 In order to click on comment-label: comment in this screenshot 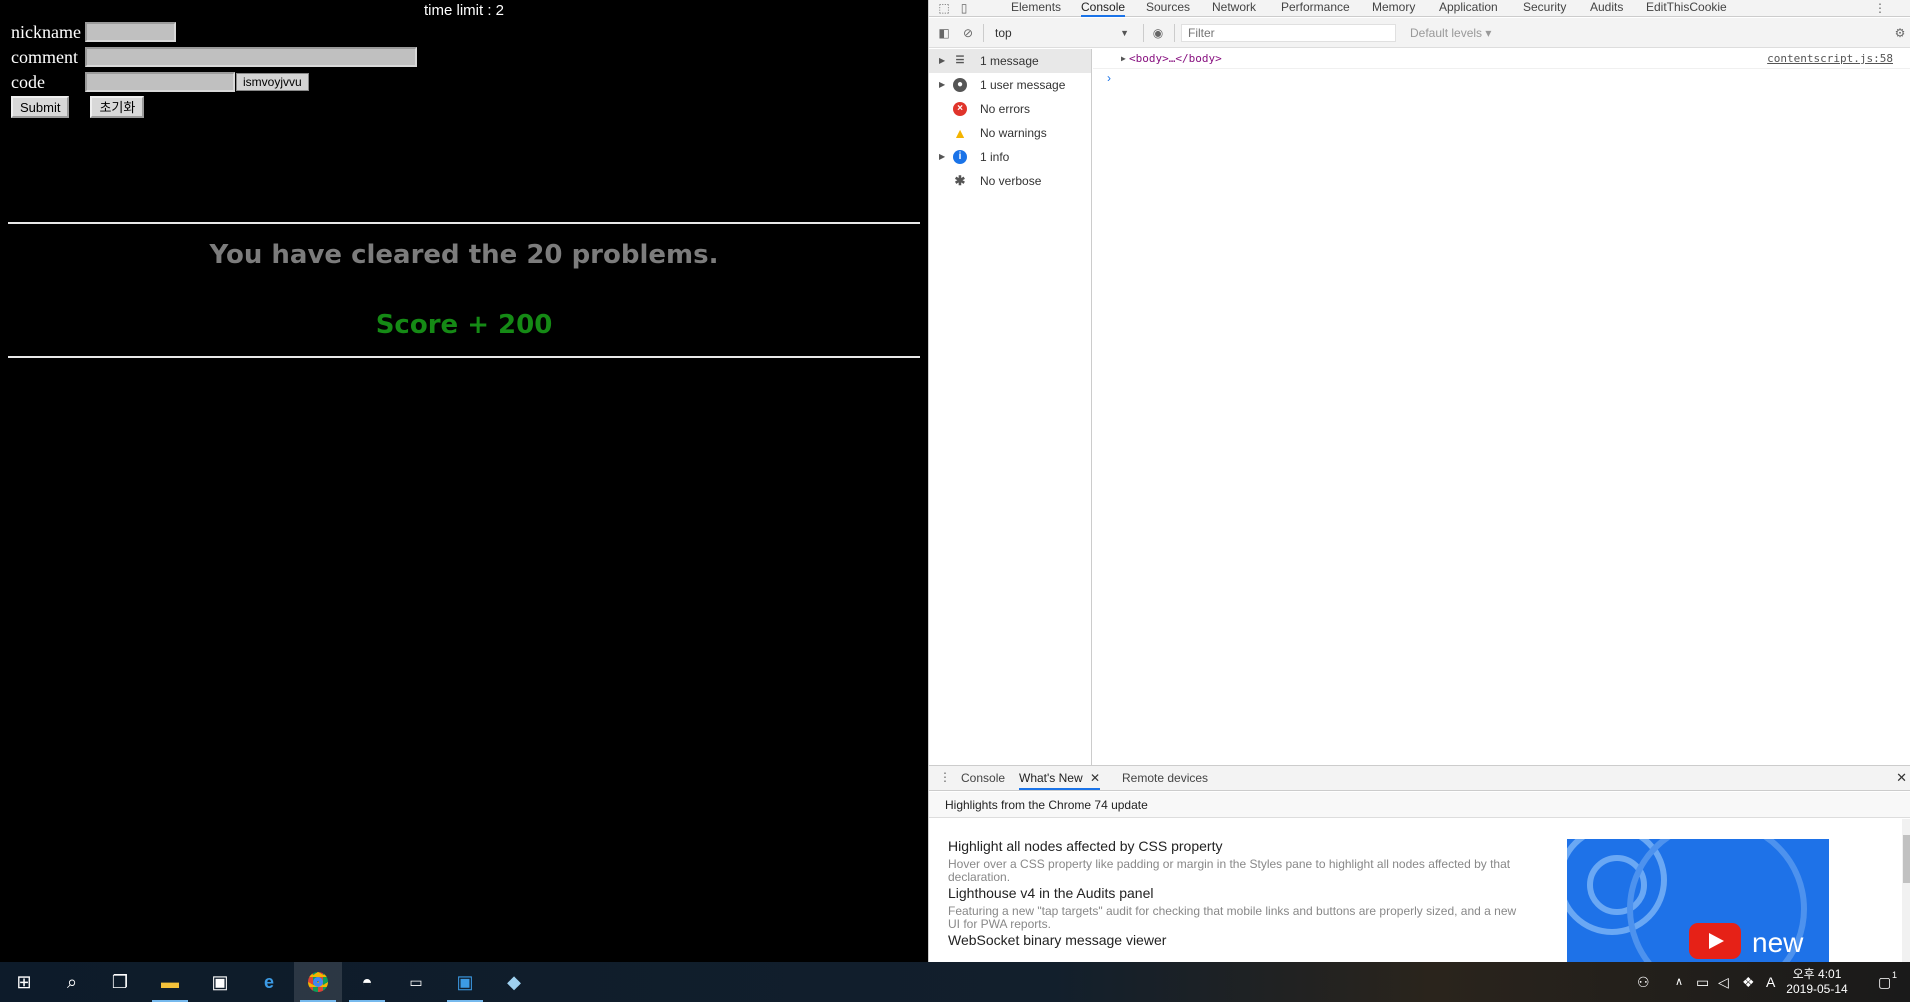, I will do `click(44, 56)`.